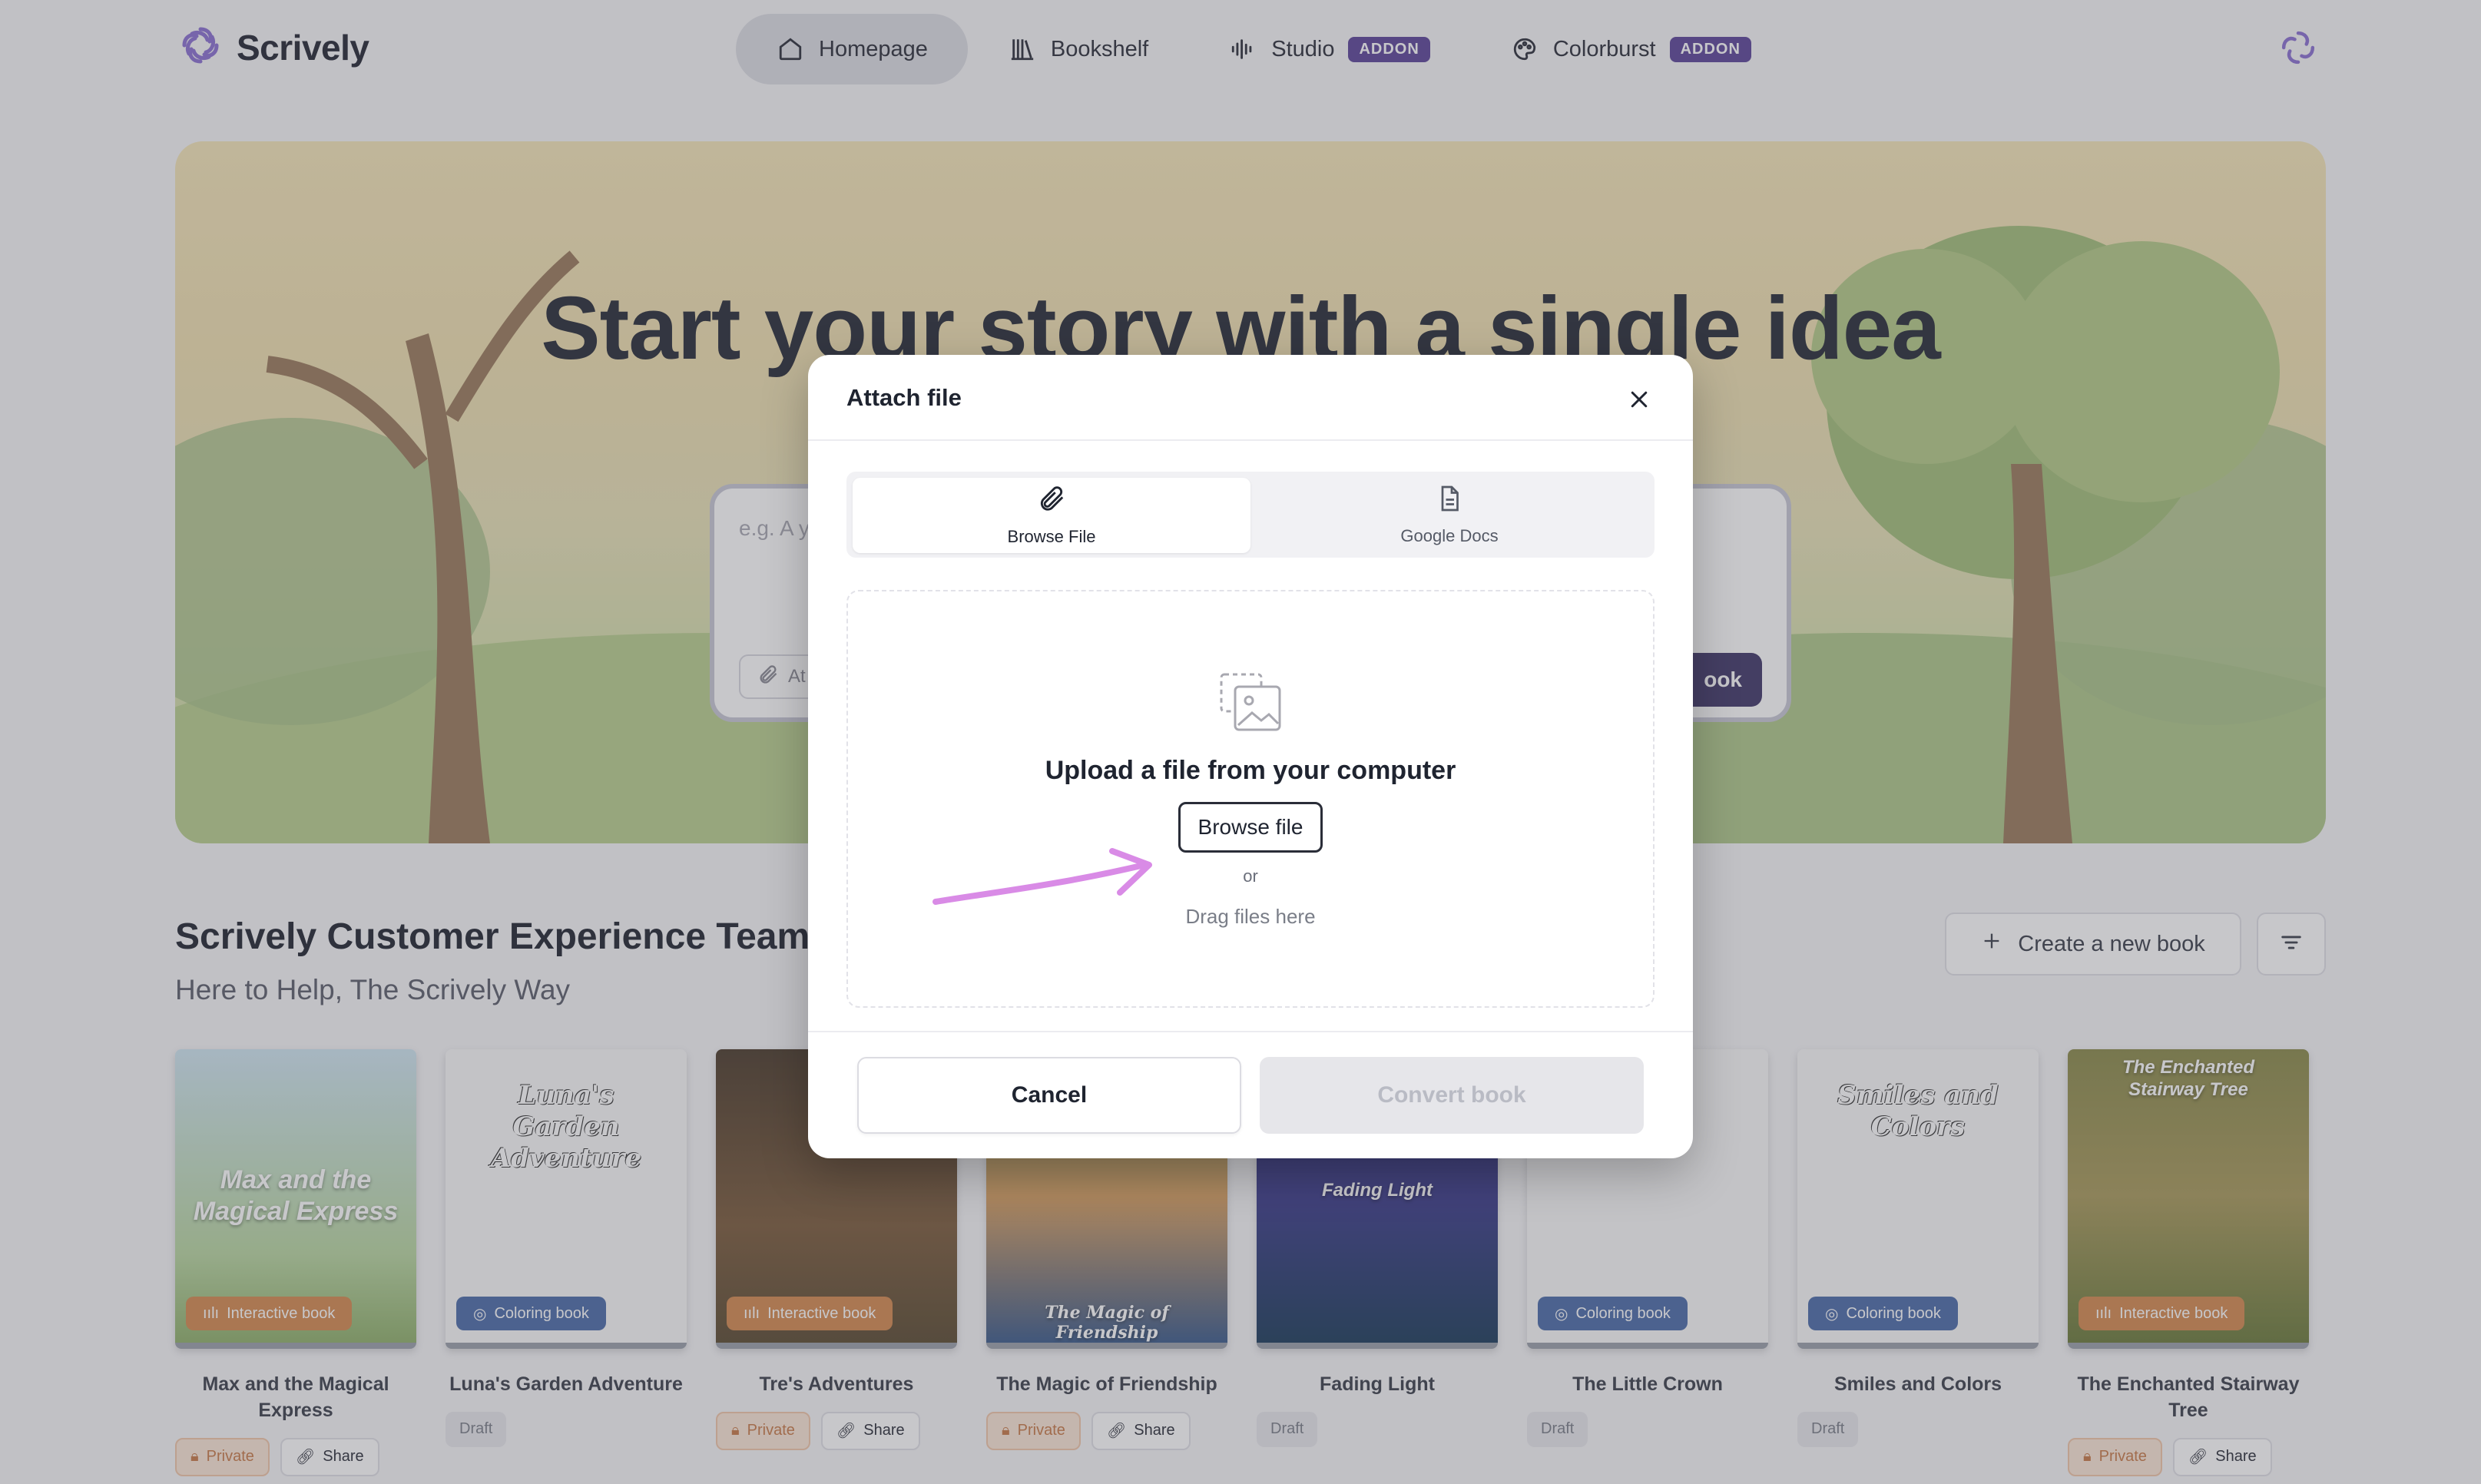 This screenshot has height=1484, width=2481. I want to click on annotation-arrow-icon, so click(1044, 878).